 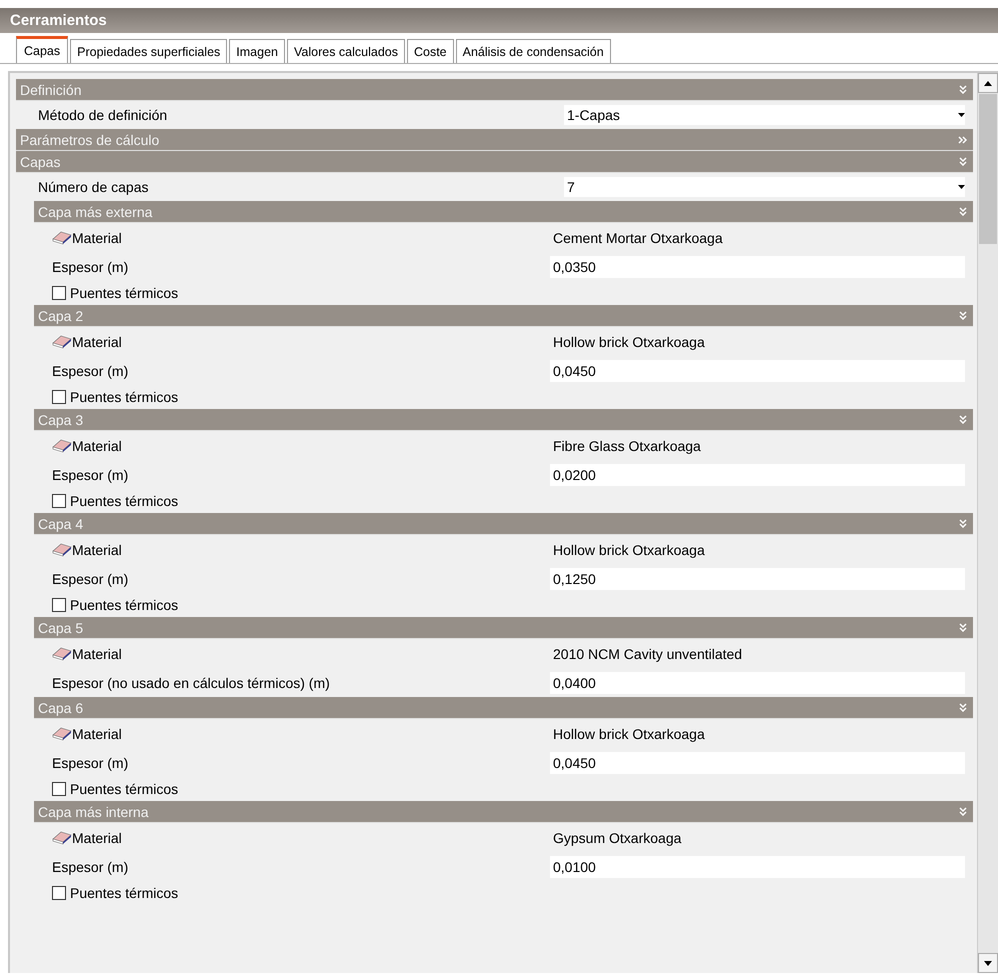 I want to click on layer-title: Capa más interna, so click(x=93, y=812).